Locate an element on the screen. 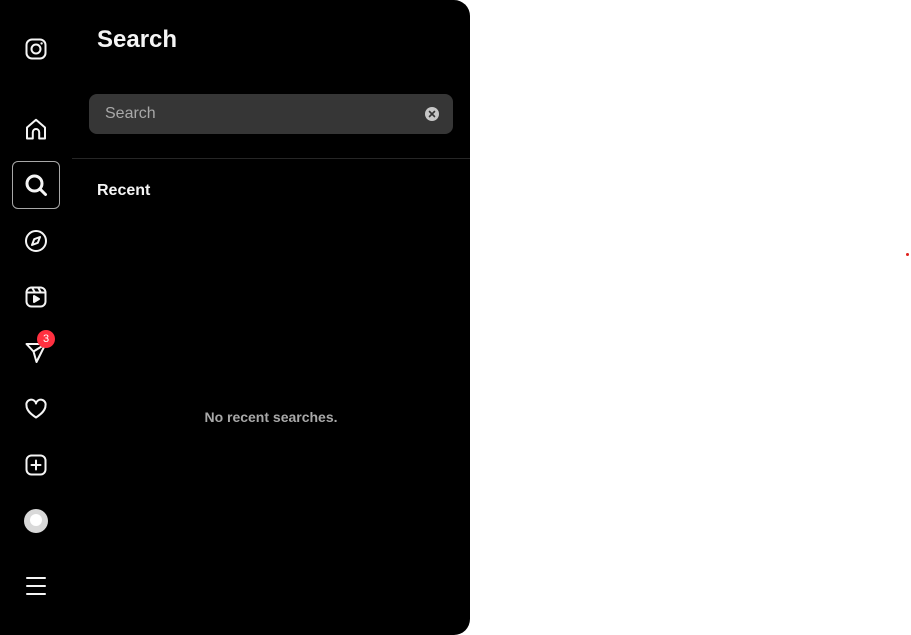  instagram-icon is located at coordinates (36, 49).